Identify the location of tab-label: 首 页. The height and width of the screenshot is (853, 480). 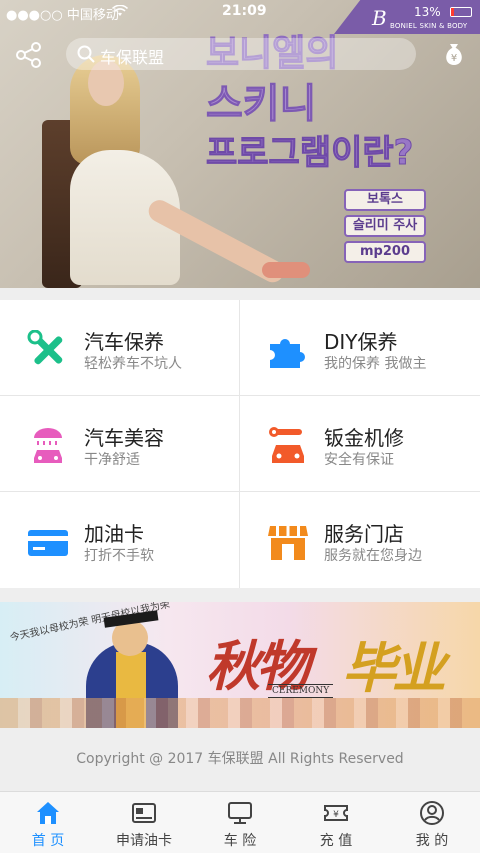
(48, 841).